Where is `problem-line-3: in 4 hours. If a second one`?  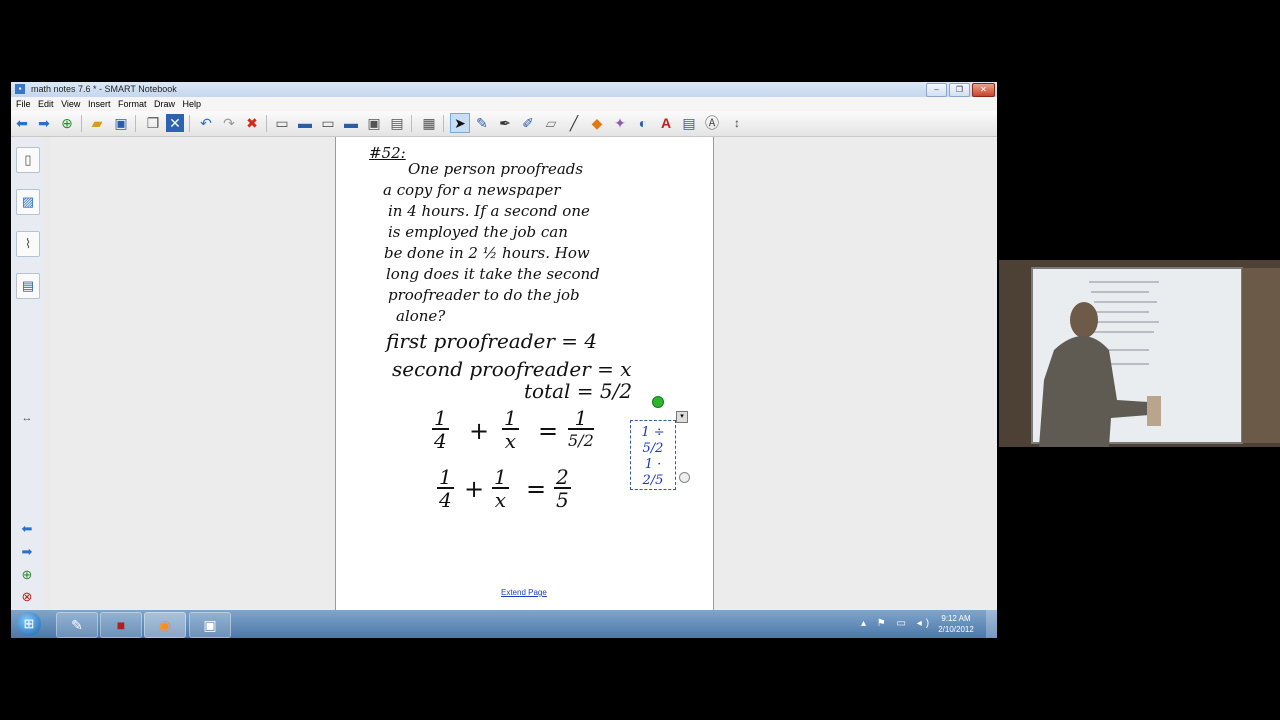 problem-line-3: in 4 hours. If a second one is located at coordinates (489, 211).